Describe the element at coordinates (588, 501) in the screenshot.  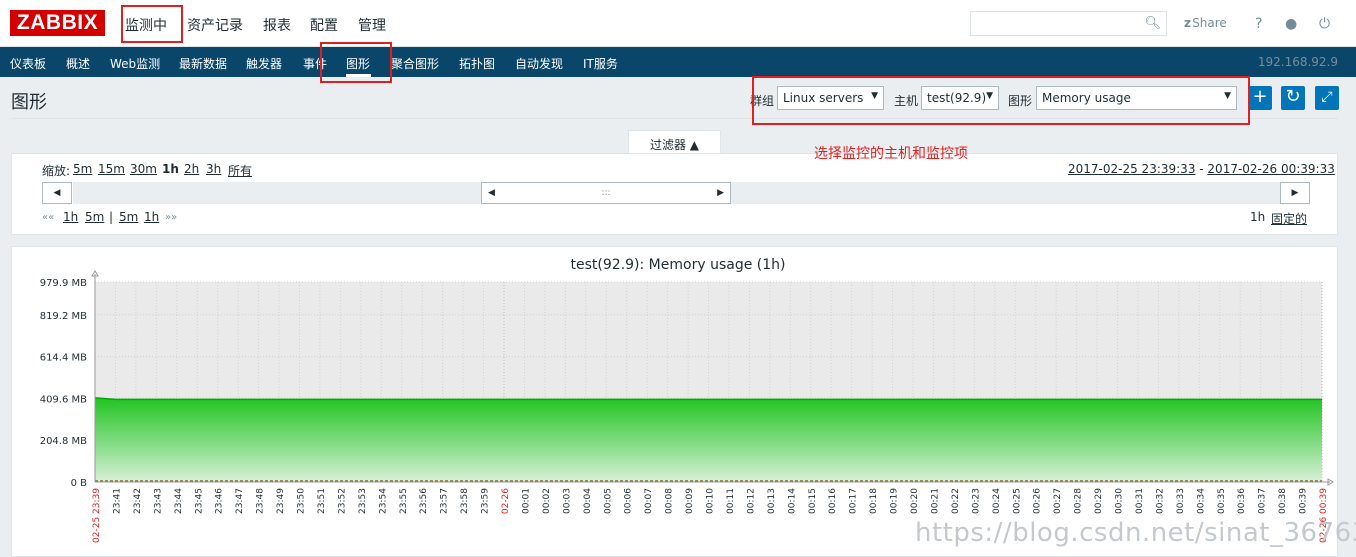
I see `x-tick-label: 00:04` at that location.